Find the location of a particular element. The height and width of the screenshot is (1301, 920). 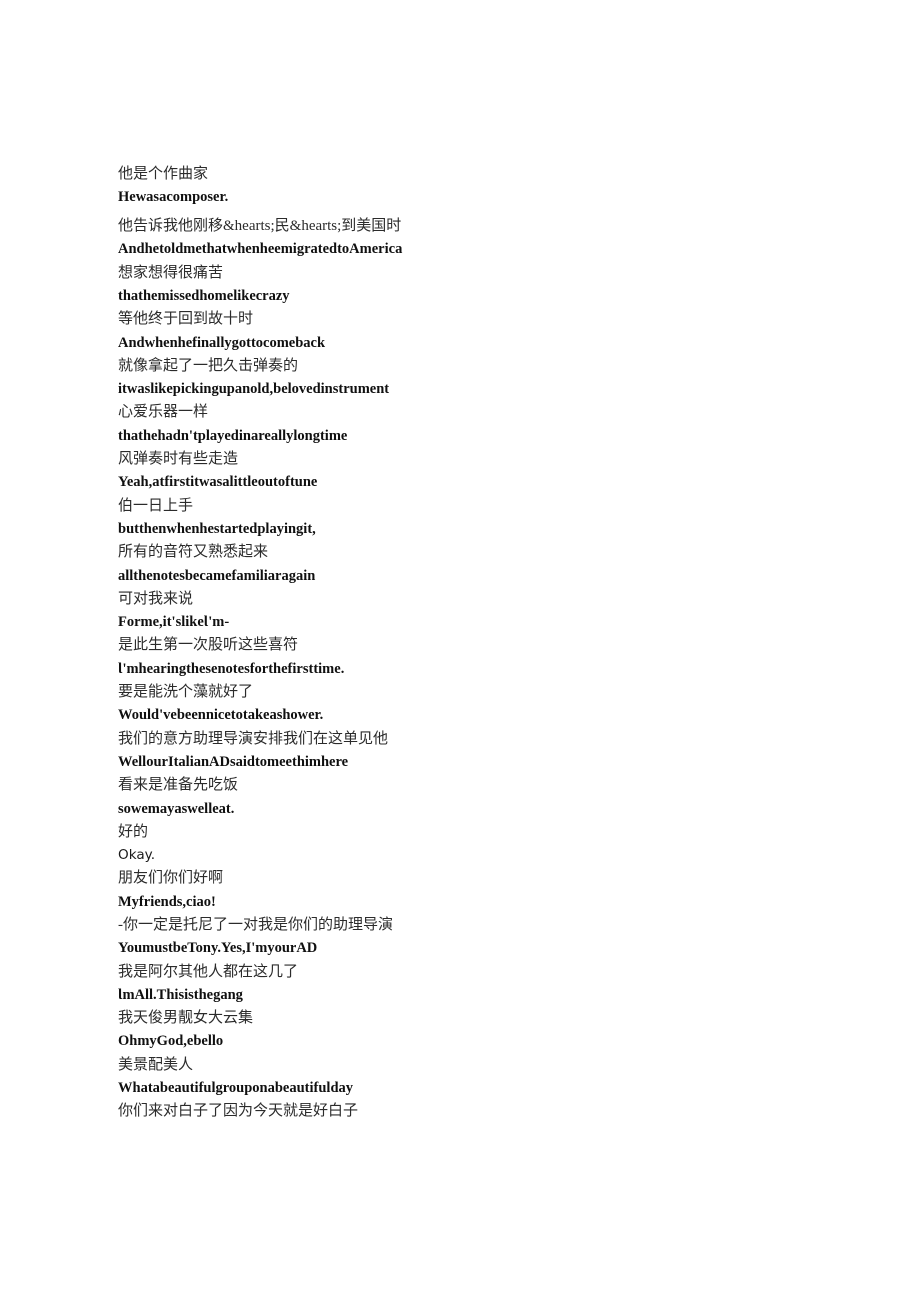

subtitle-line-translation: Hewasacomposer. is located at coordinates (173, 197).